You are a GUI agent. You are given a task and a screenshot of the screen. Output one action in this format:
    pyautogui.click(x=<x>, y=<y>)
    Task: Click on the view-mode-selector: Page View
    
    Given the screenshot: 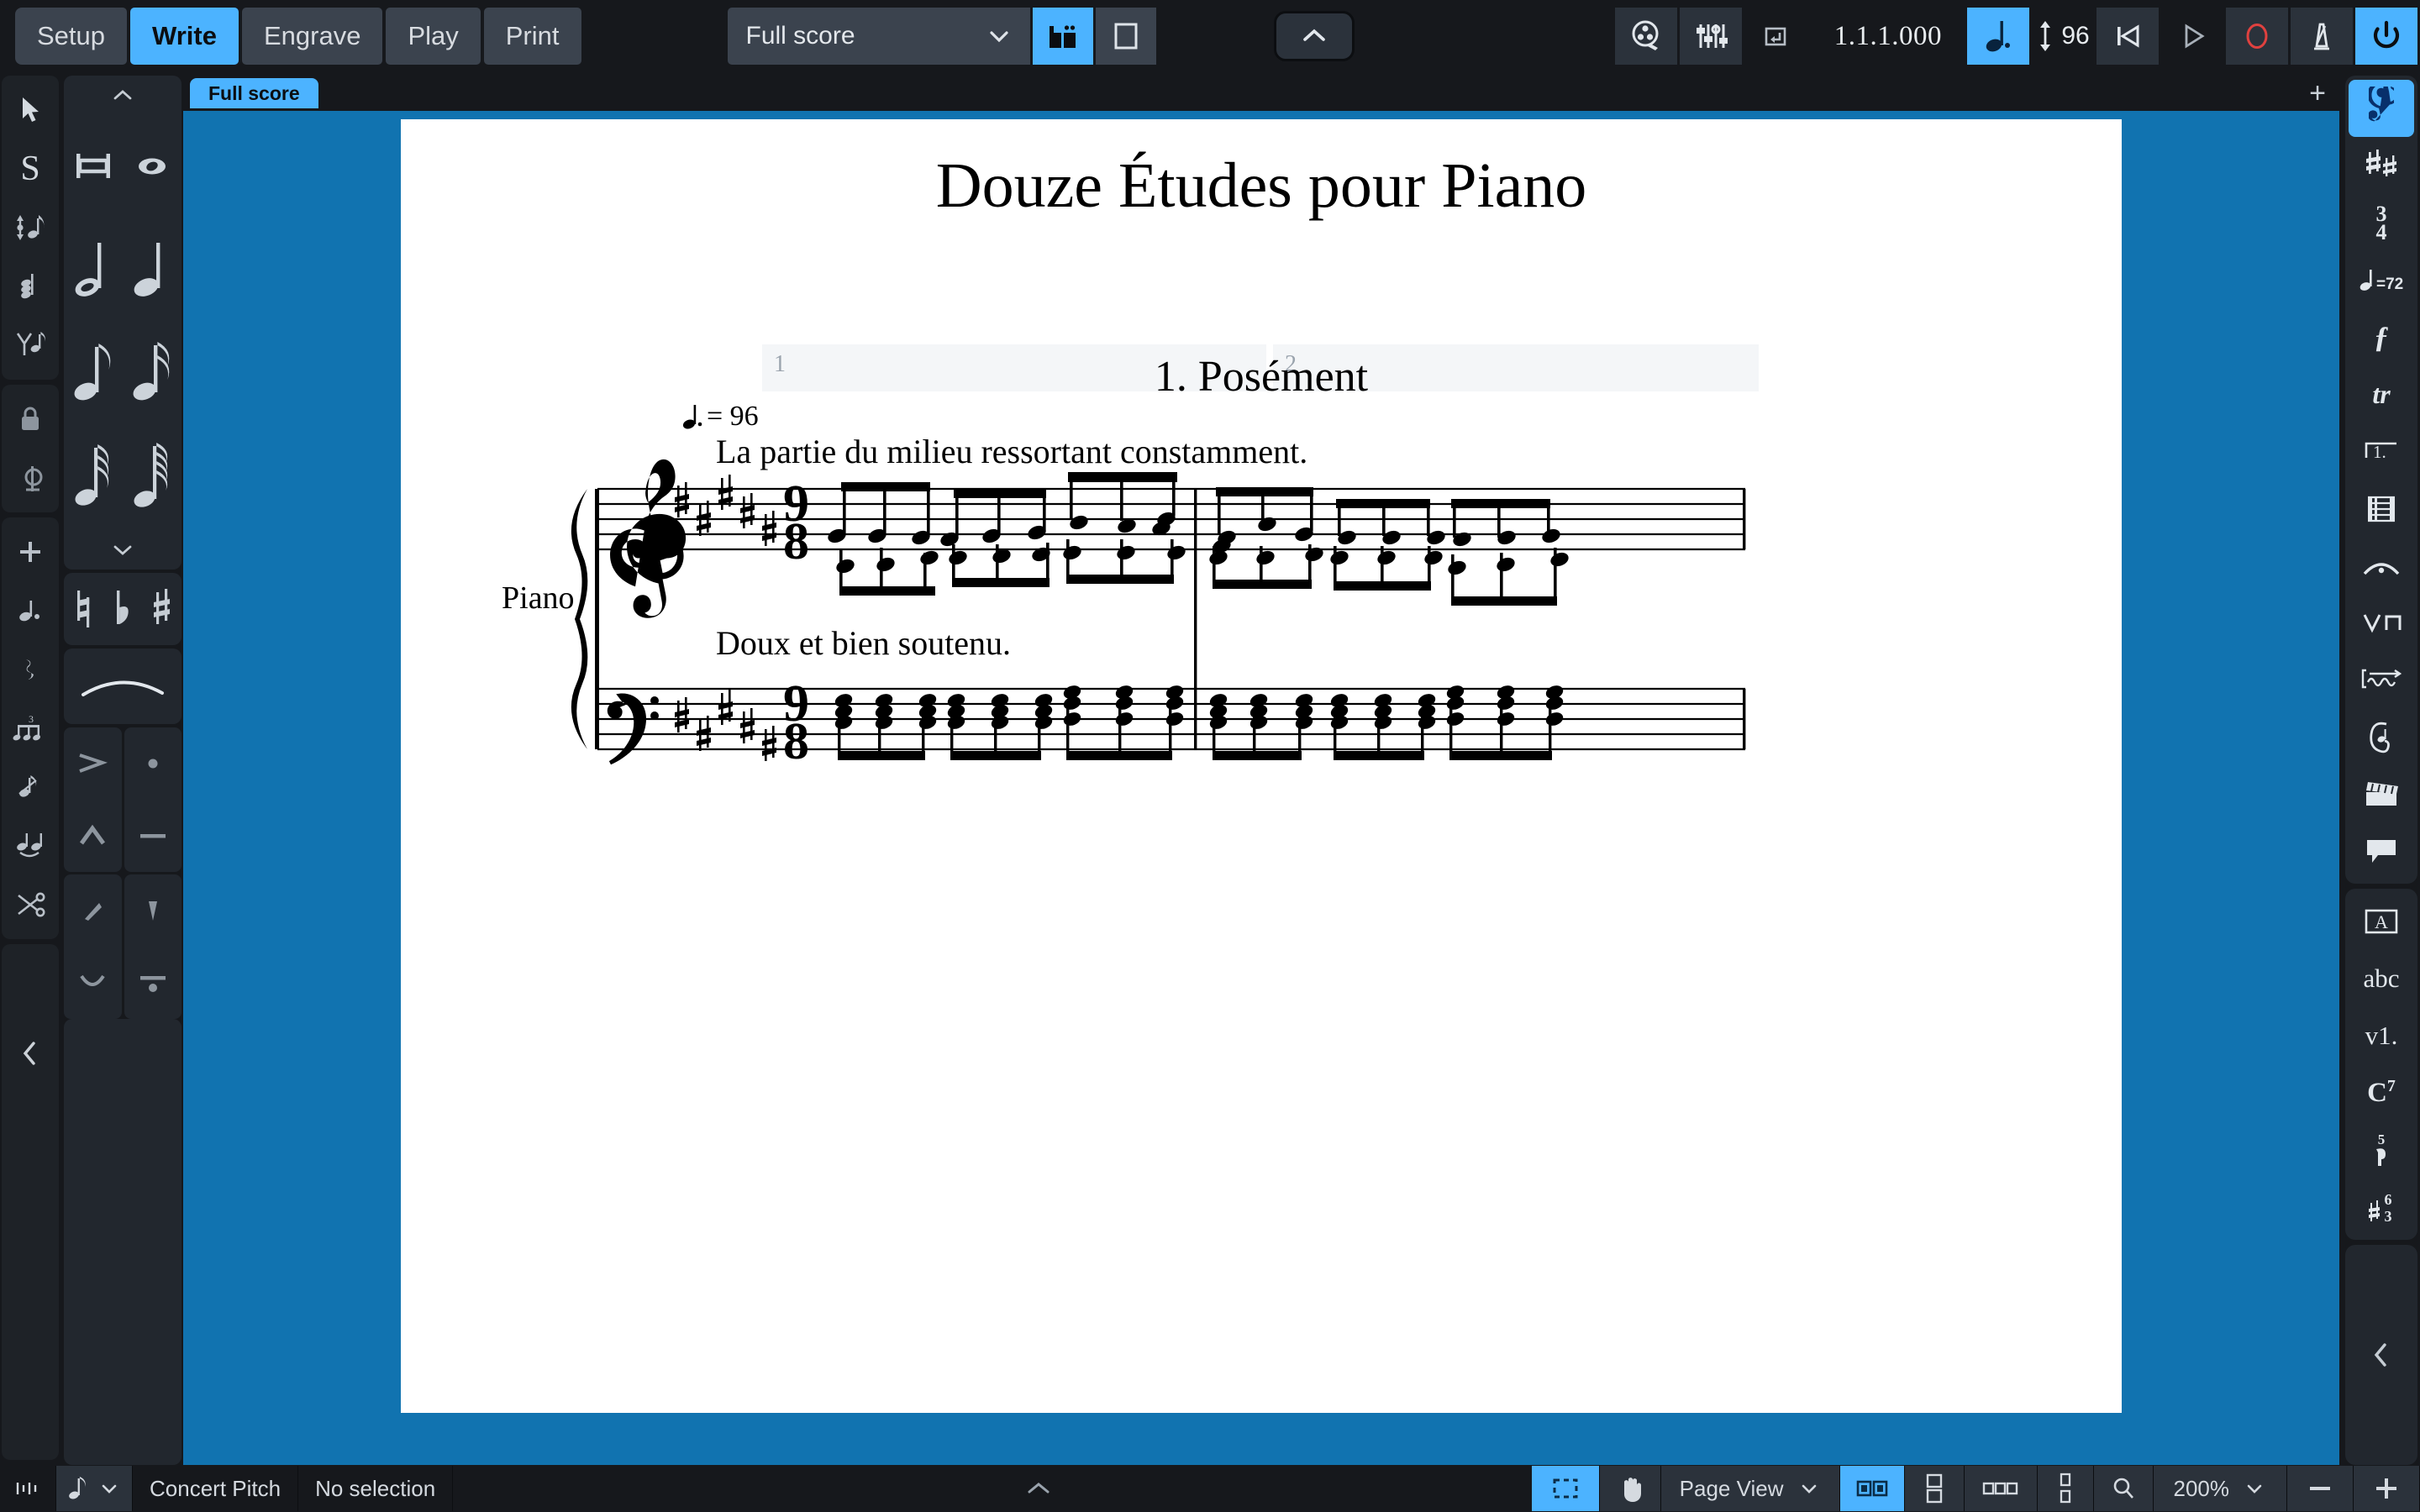 What is the action you would take?
    pyautogui.click(x=1750, y=1488)
    